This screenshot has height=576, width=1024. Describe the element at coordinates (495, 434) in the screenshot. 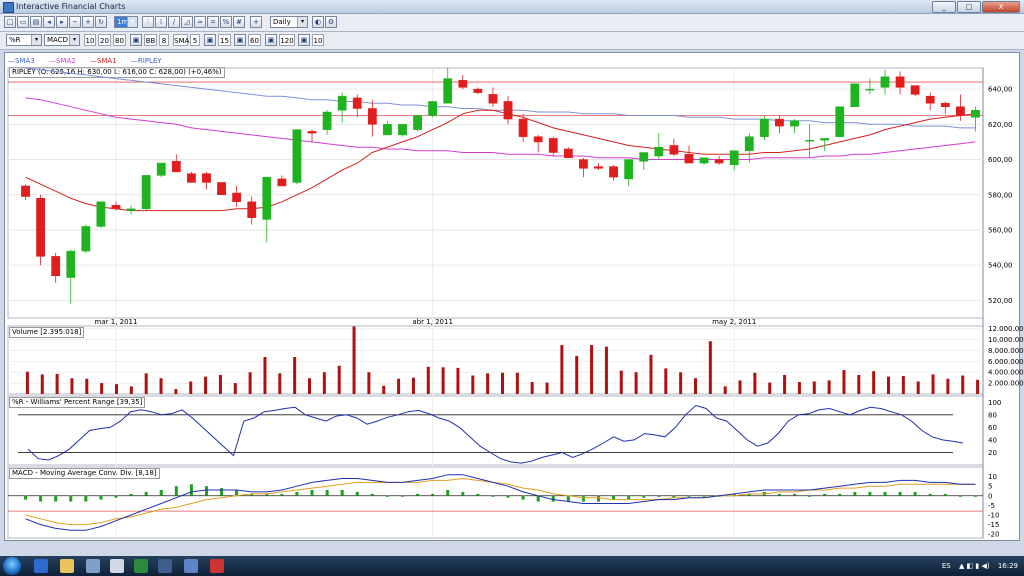

I see `wpr-line` at that location.